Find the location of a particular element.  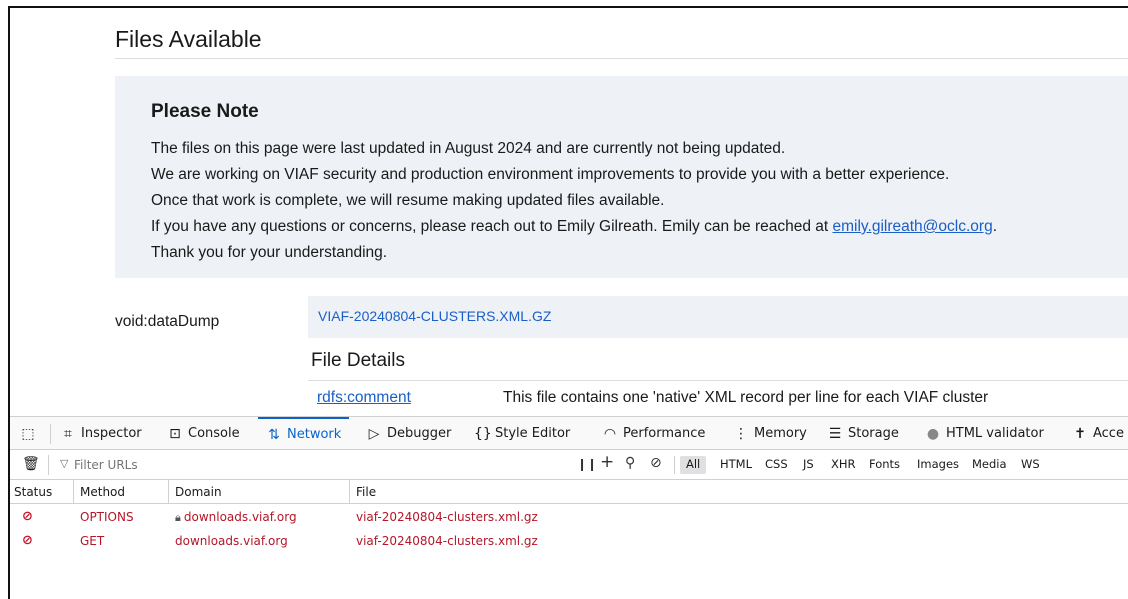

table-header-row: Status Method Domain File is located at coordinates (569, 492).